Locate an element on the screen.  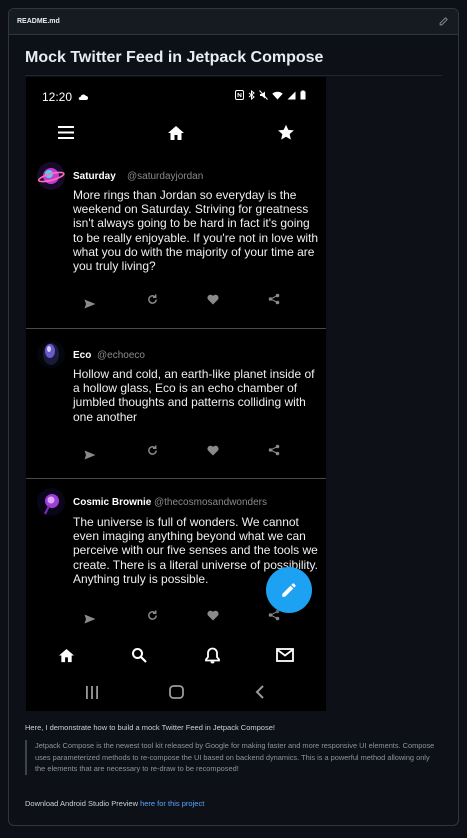
tweet-handle: @saturdayjordan is located at coordinates (165, 176).